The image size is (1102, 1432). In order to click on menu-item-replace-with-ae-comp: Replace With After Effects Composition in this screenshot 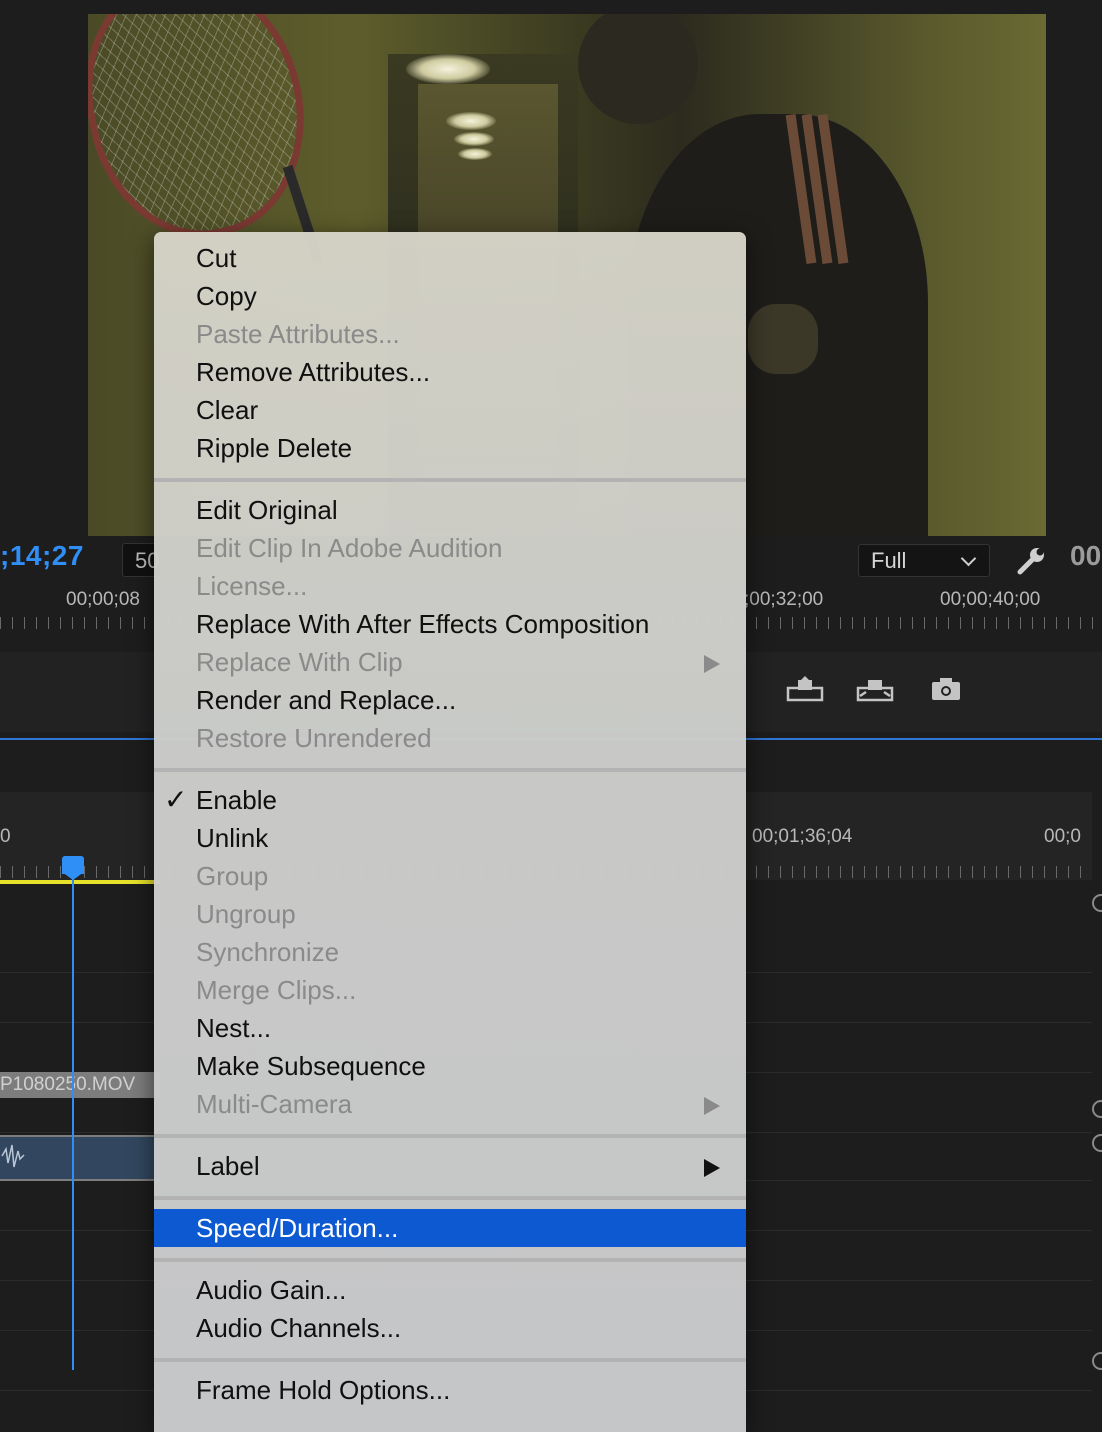, I will do `click(450, 624)`.